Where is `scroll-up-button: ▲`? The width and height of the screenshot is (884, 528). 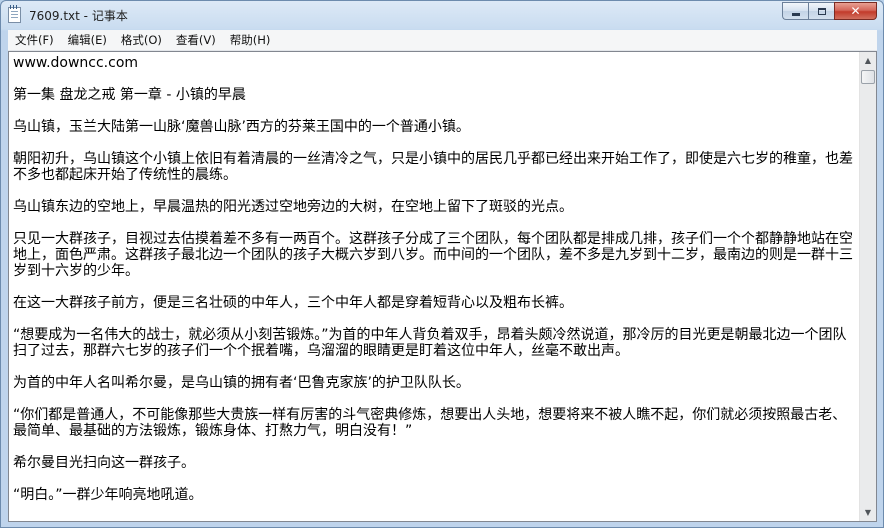 scroll-up-button: ▲ is located at coordinates (868, 60).